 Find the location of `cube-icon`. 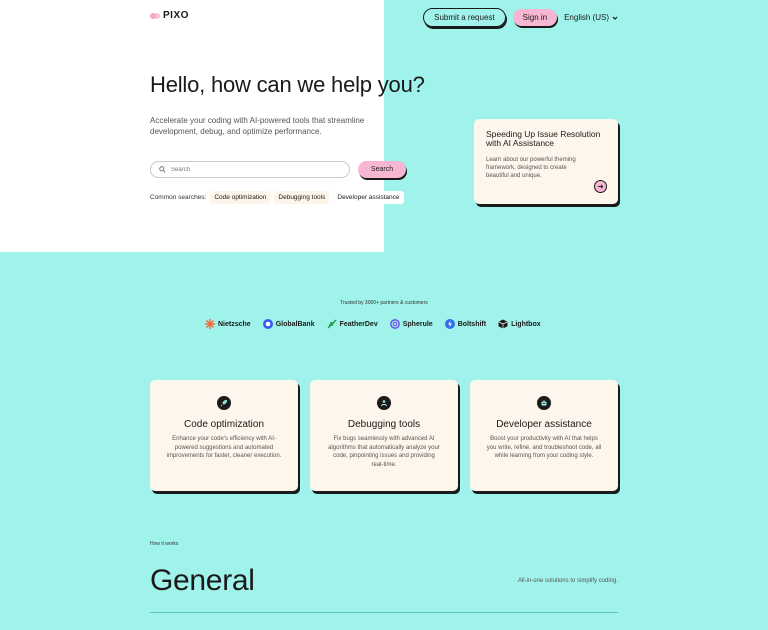

cube-icon is located at coordinates (503, 324).